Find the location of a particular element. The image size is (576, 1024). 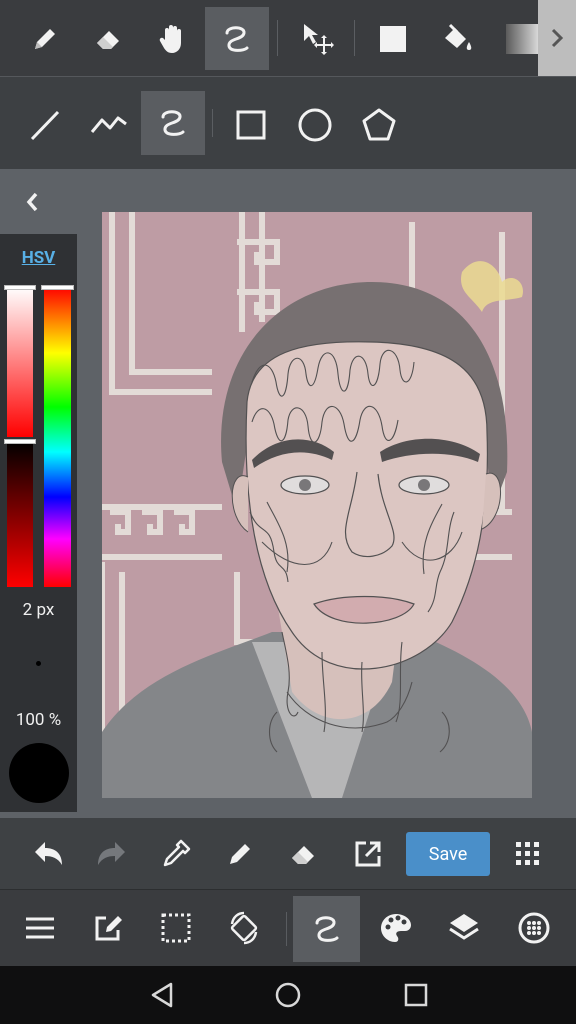

undo-button is located at coordinates (48, 854).